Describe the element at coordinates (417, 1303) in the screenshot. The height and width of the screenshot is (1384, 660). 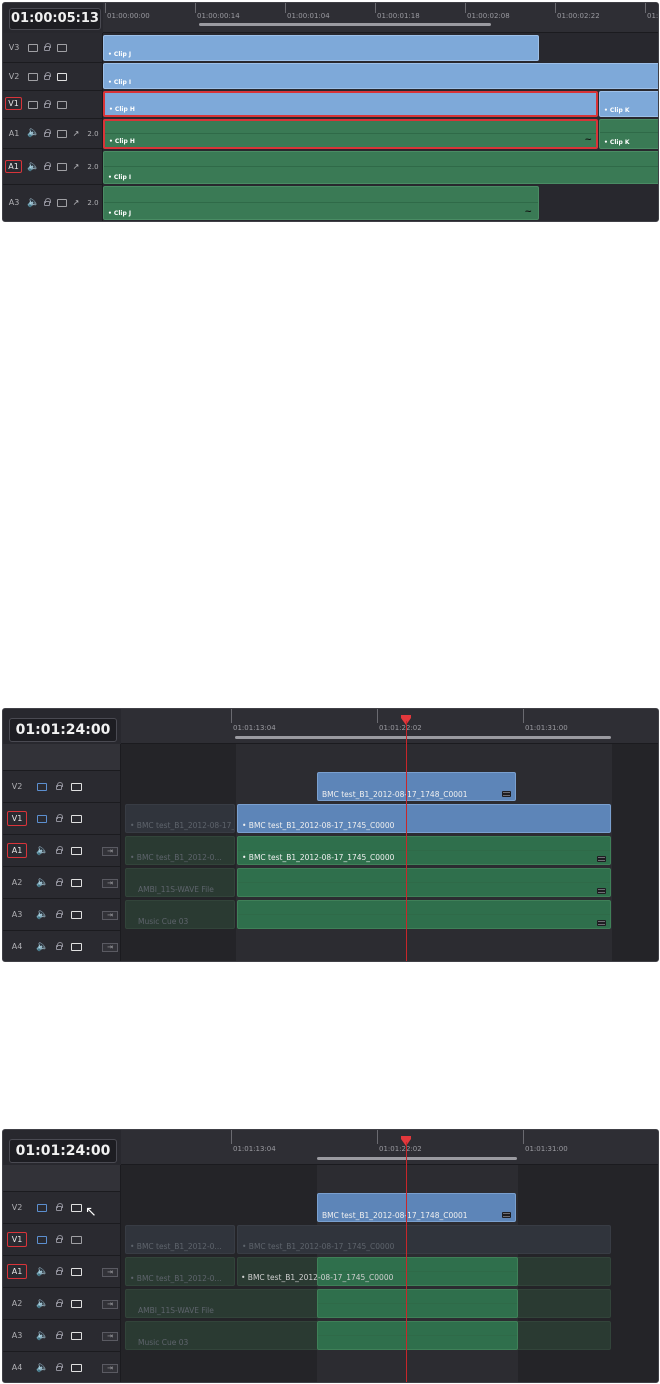
I see `clip-a2` at that location.